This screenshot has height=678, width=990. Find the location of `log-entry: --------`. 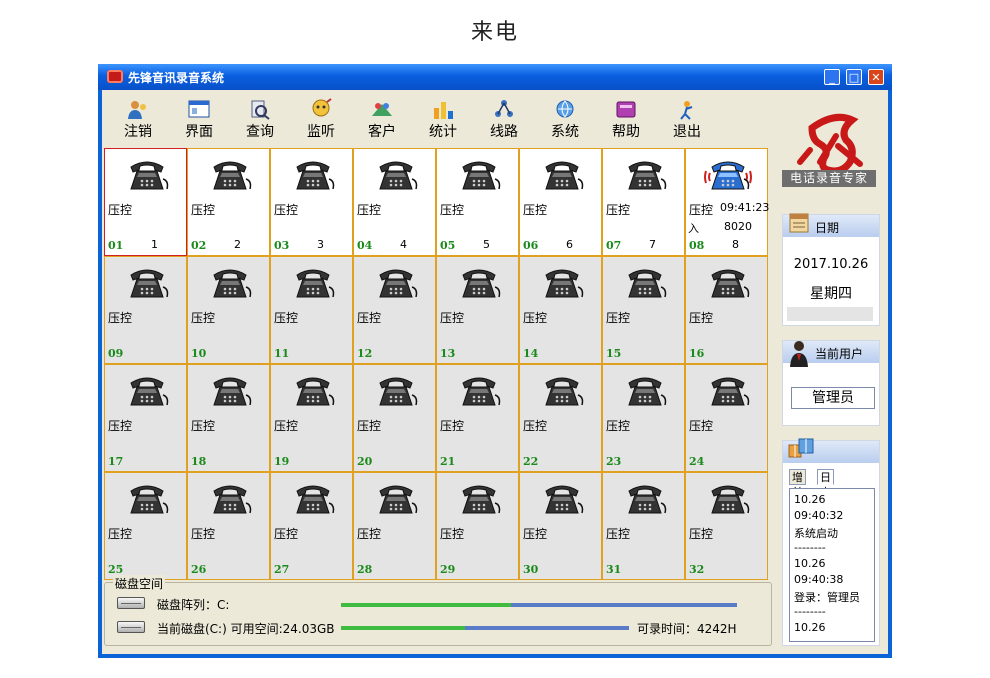

log-entry: -------- is located at coordinates (810, 611).